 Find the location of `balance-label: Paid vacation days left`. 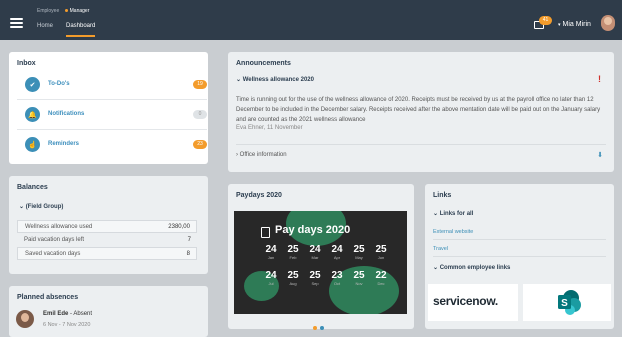

balance-label: Paid vacation days left is located at coordinates (54, 240).